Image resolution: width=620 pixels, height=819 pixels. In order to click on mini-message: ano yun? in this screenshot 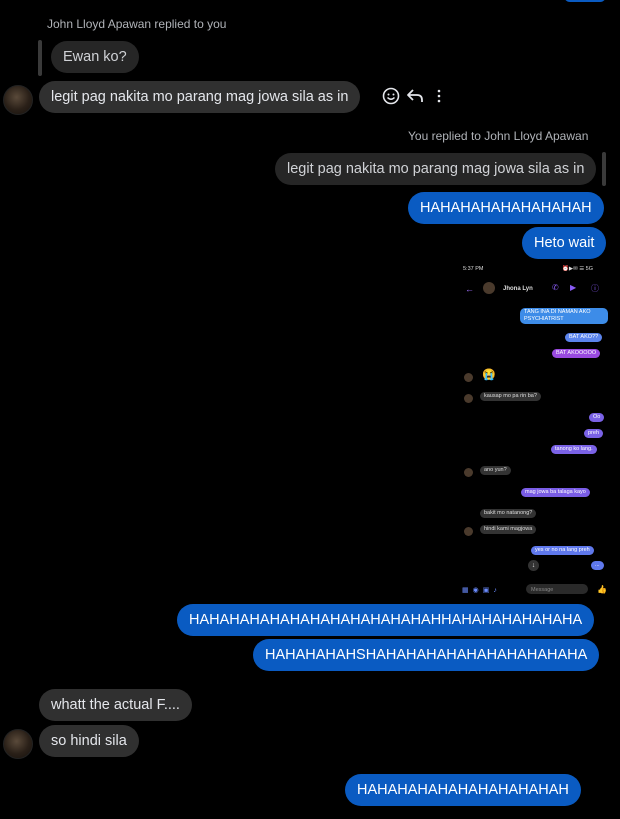, I will do `click(495, 470)`.